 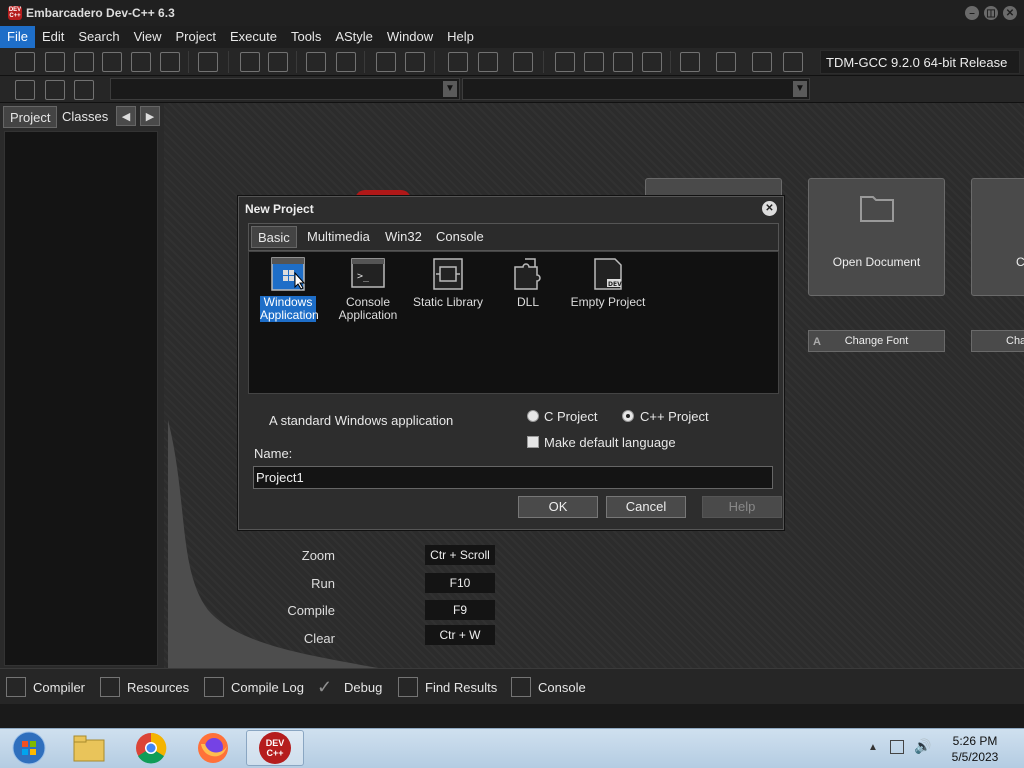 What do you see at coordinates (623, 62) in the screenshot?
I see `compile-run-icon` at bounding box center [623, 62].